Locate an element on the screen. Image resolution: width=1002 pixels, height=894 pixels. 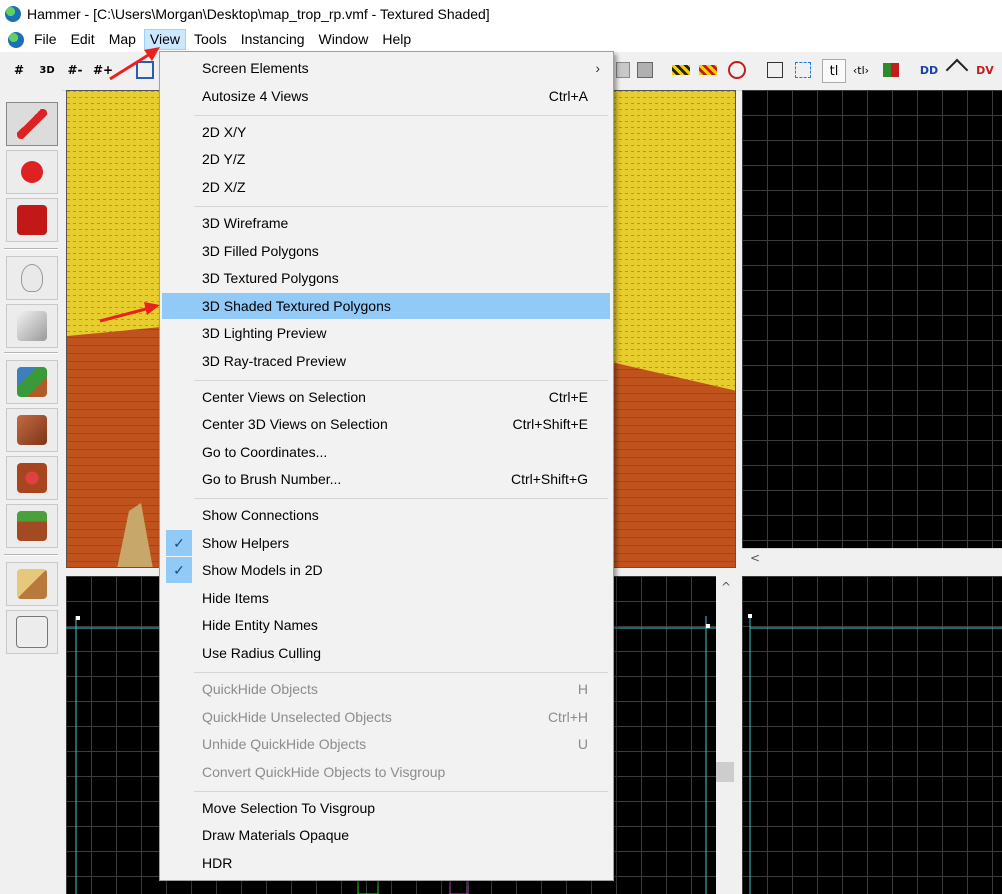
selection-box-icon is located at coordinates (803, 70).